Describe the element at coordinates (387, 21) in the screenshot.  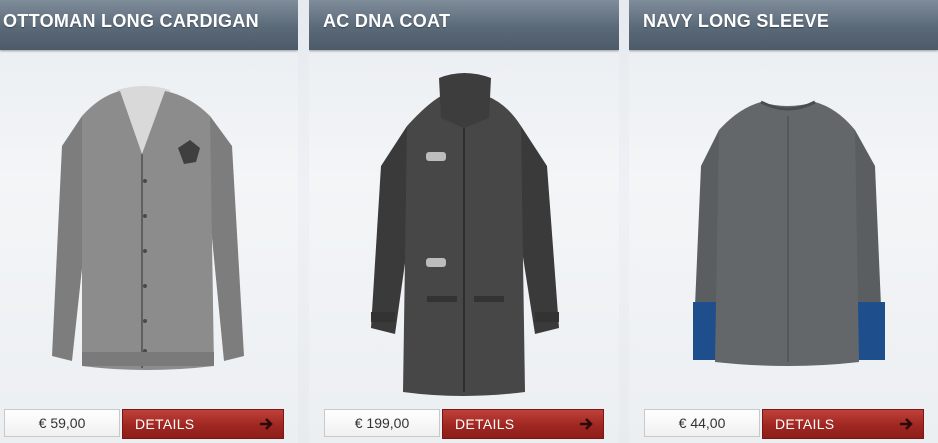
I see `product-title: AC DNA COAT` at that location.